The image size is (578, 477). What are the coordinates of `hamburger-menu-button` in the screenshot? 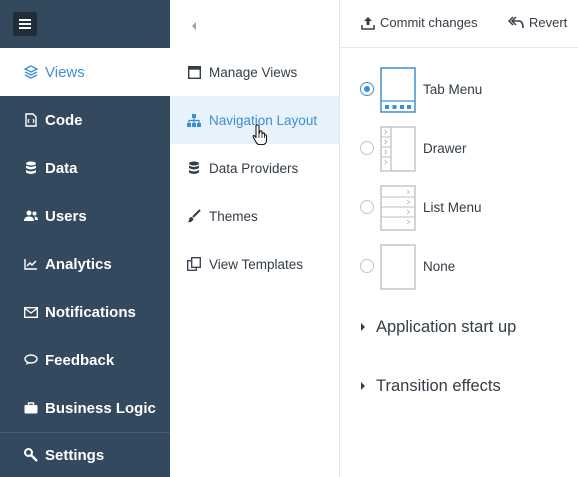 It's located at (25, 24).